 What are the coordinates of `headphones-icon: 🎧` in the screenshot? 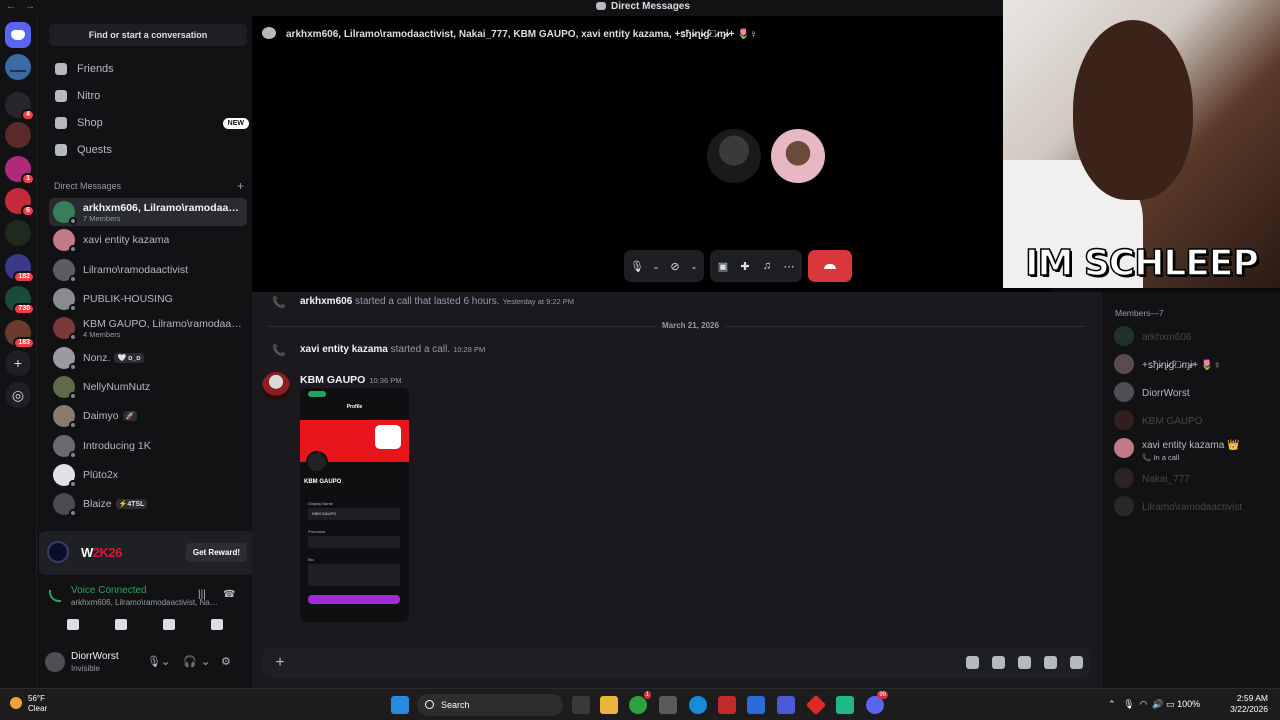 It's located at (190, 661).